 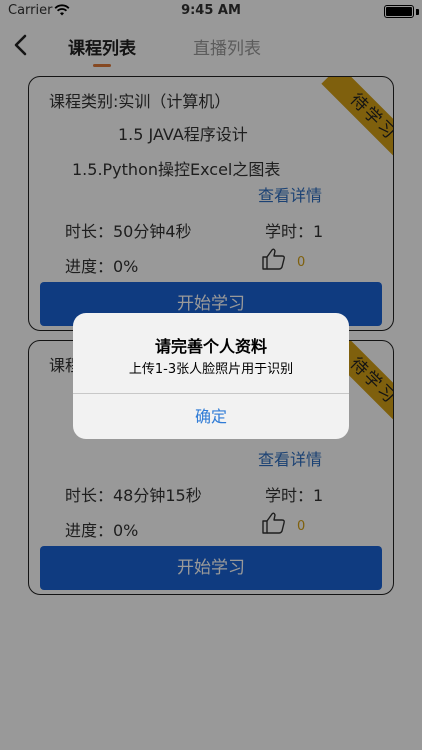 What do you see at coordinates (211, 369) in the screenshot?
I see `alert-message: 上传1-3张人脸照片用于识别` at bounding box center [211, 369].